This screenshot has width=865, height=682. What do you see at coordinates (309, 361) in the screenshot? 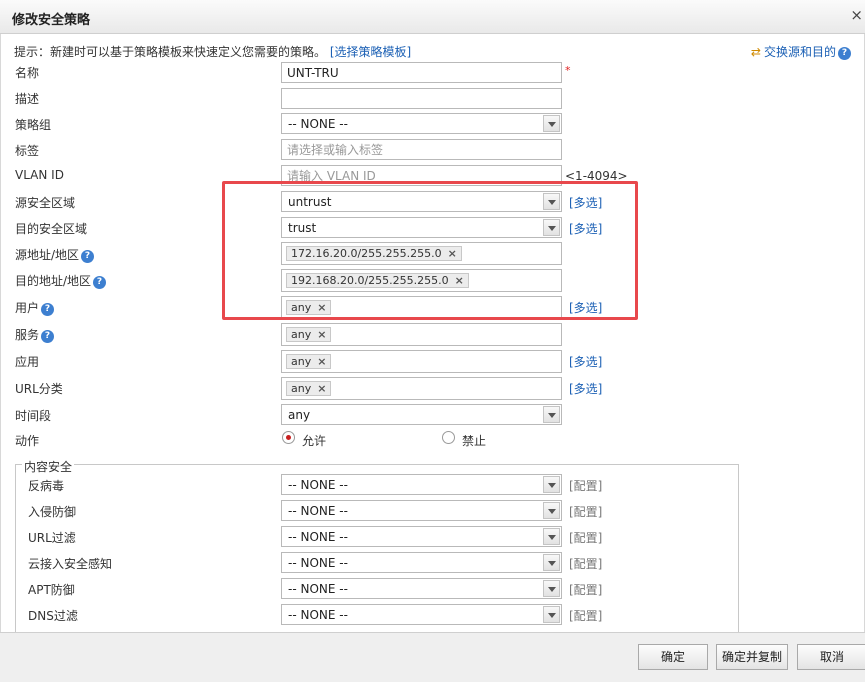
I see `application-tag: any ×` at bounding box center [309, 361].